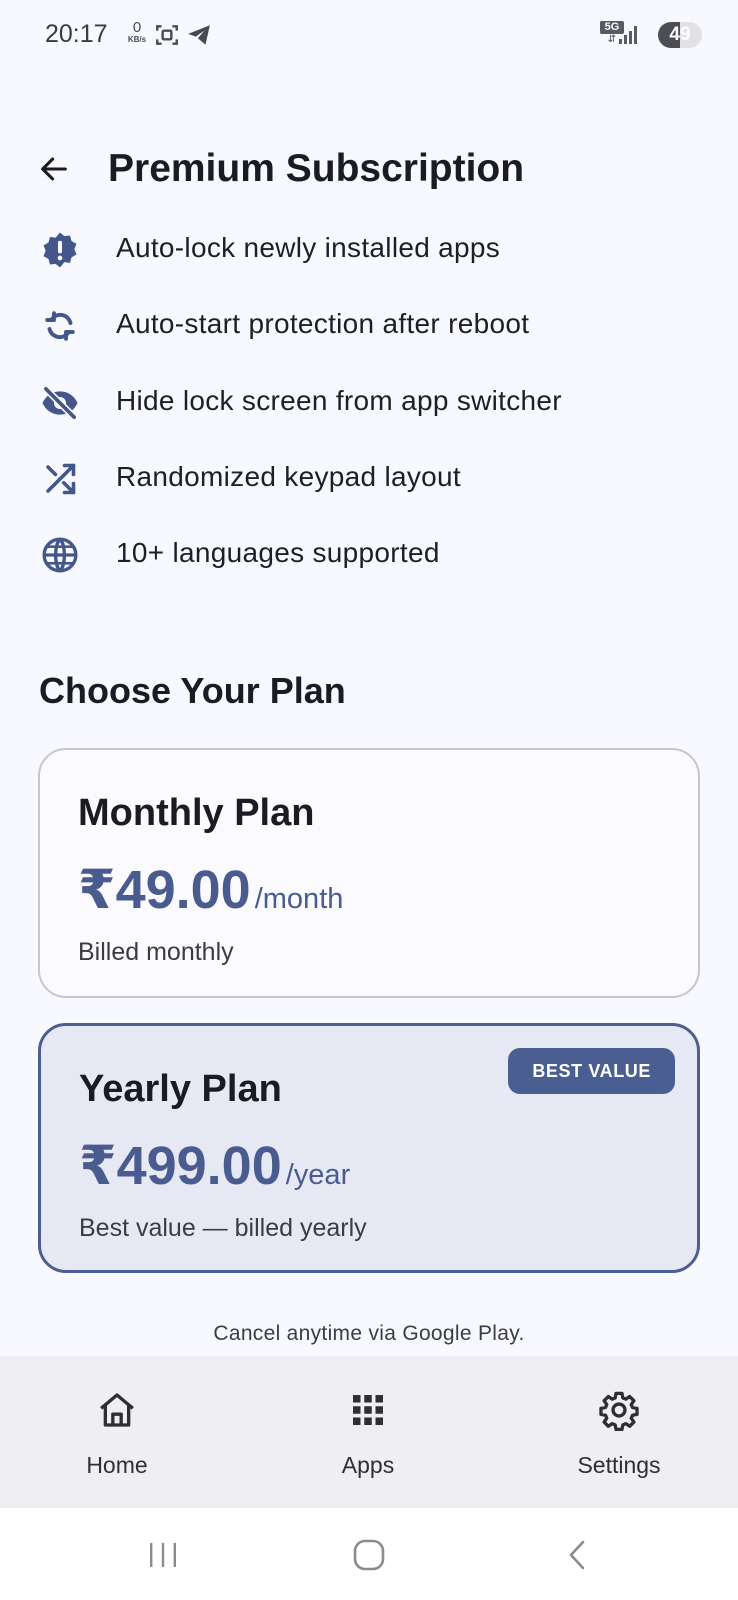 The width and height of the screenshot is (738, 1600). Describe the element at coordinates (619, 1410) in the screenshot. I see `settings-gear-icon` at that location.